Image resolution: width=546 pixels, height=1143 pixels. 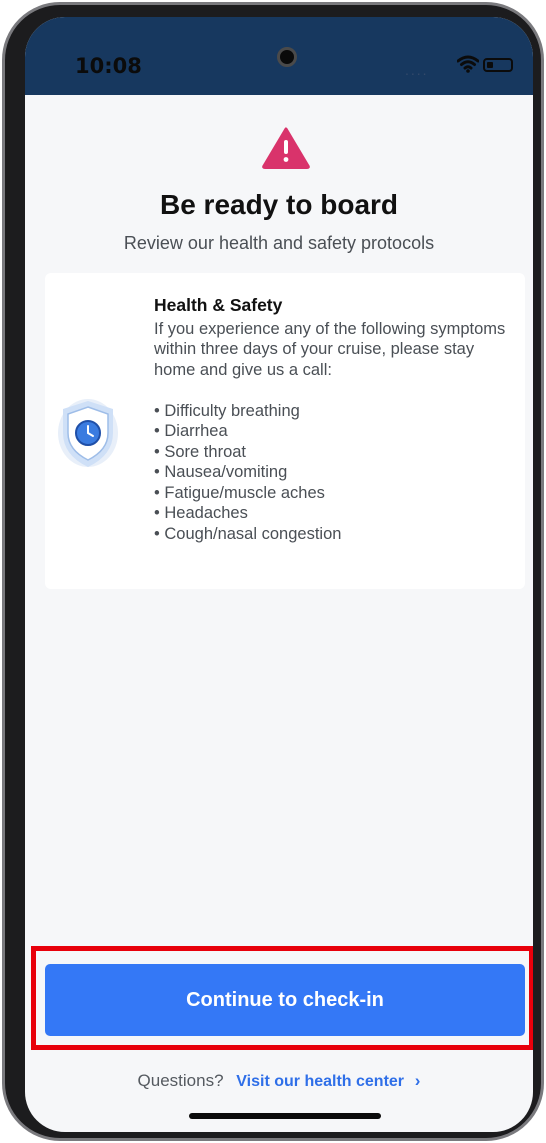 I want to click on status-time: 10:08, so click(x=108, y=66).